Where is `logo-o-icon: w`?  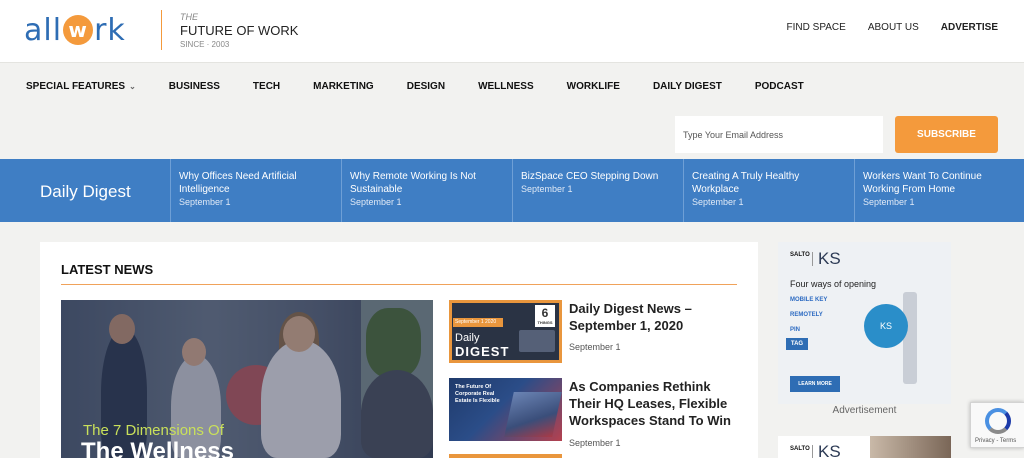
logo-o-icon: w is located at coordinates (78, 30).